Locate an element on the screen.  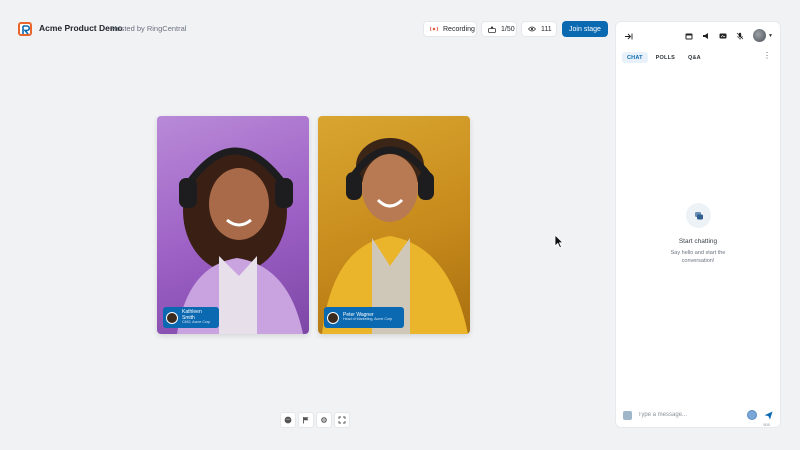
reactions-button is located at coordinates (288, 420).